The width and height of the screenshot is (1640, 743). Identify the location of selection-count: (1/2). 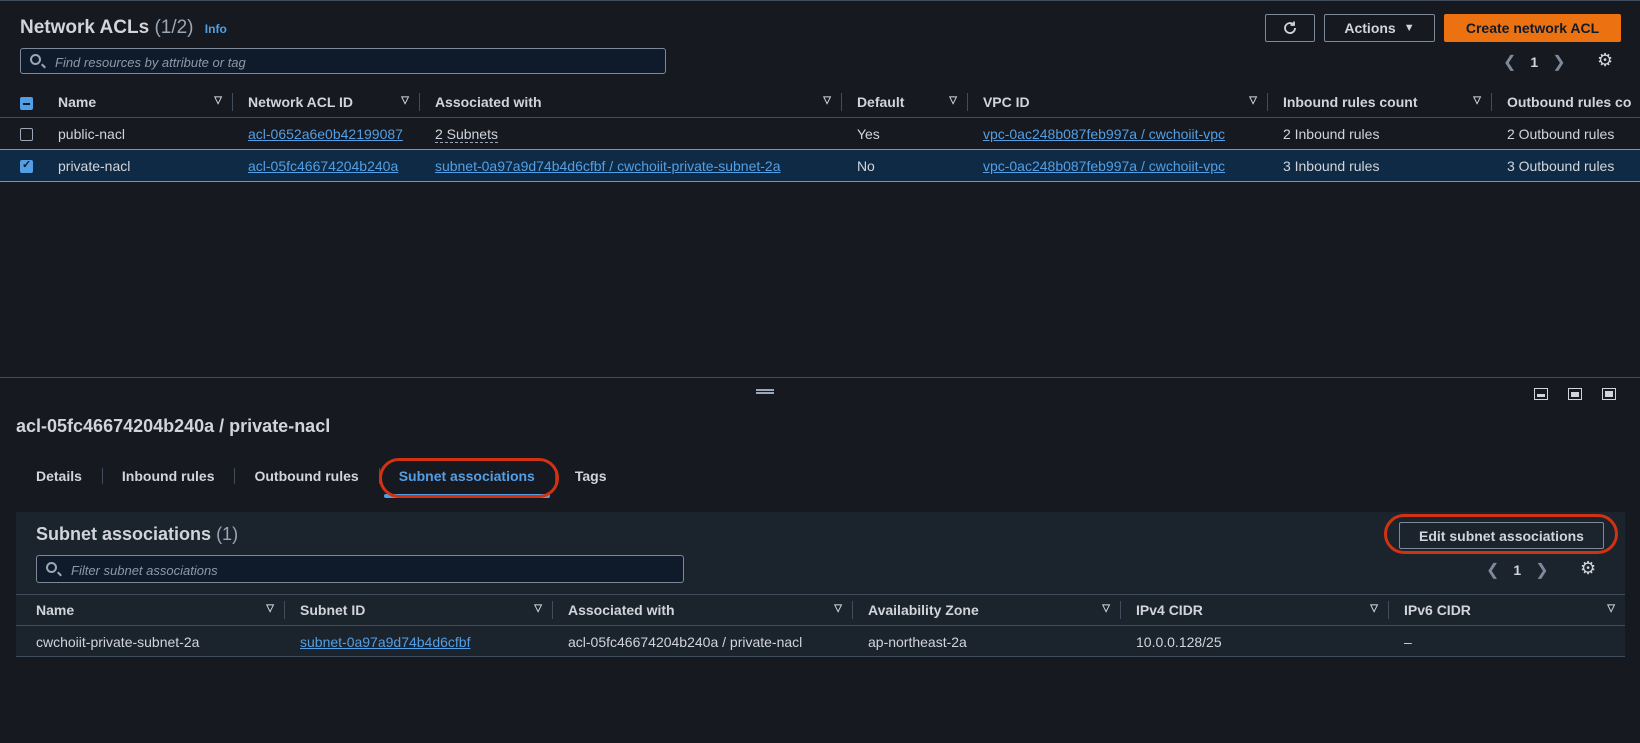
(174, 27).